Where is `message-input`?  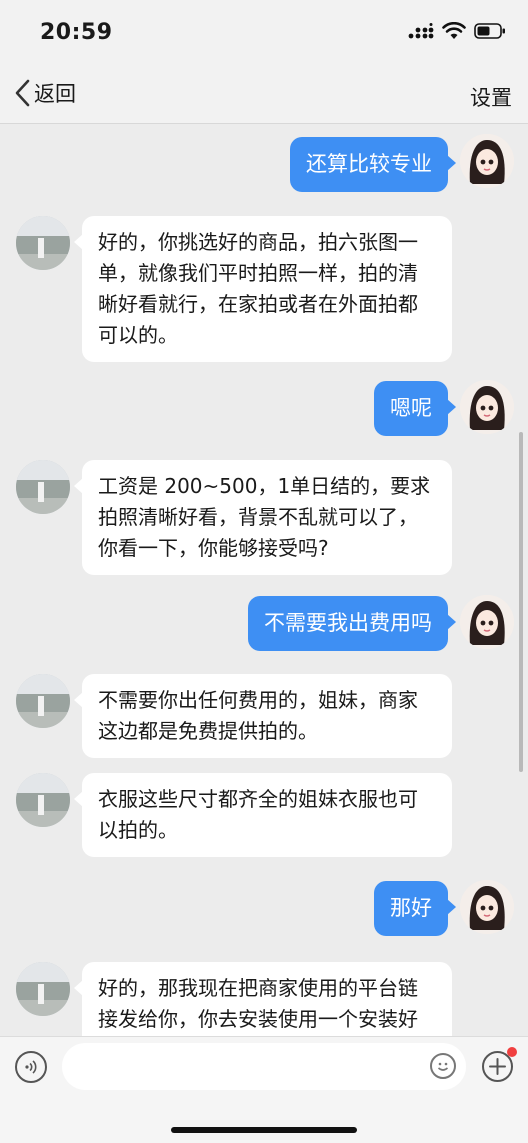
message-input is located at coordinates (264, 1066).